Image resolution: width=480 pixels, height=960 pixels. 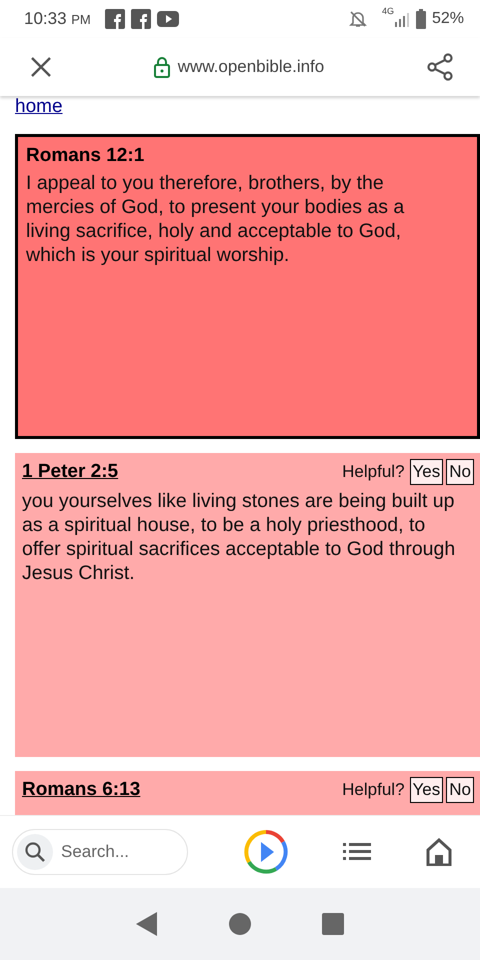 I want to click on verse-reference: Romans 6:13, so click(x=181, y=790).